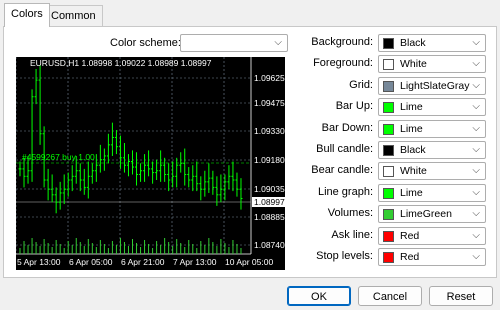  Describe the element at coordinates (432, 128) in the screenshot. I see `bar-down-color-select: Lime ⌵` at that location.